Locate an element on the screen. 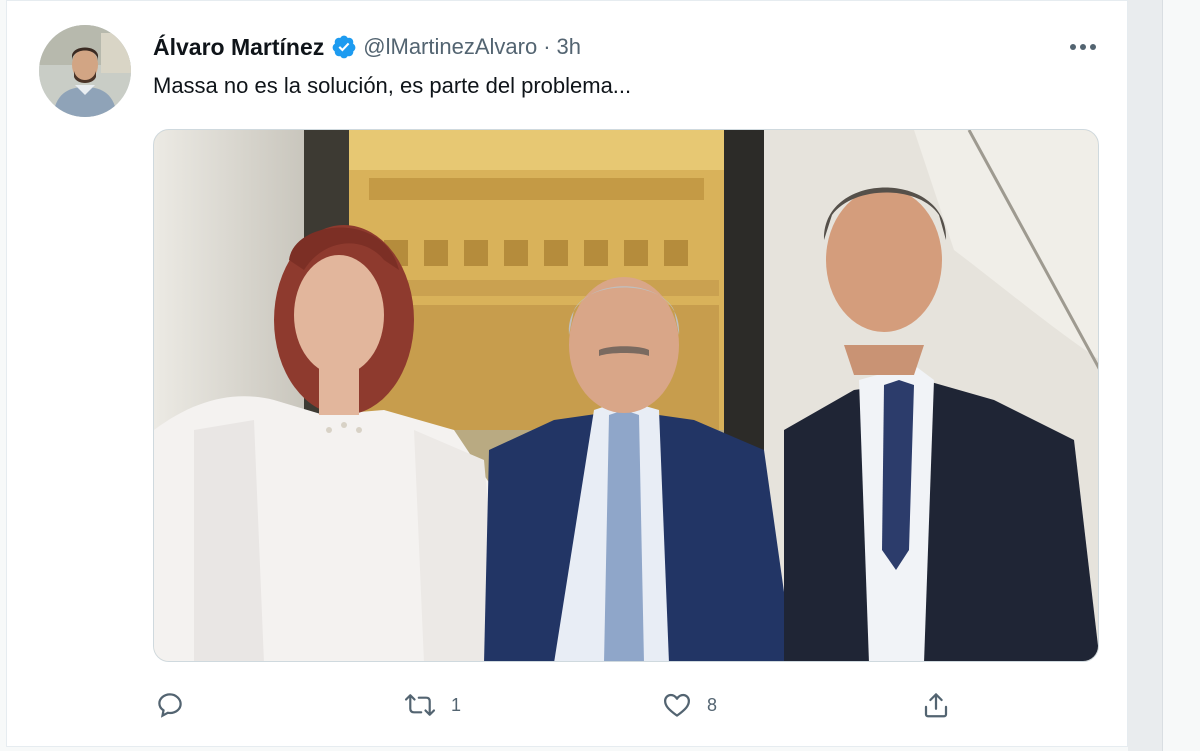 The width and height of the screenshot is (1200, 751). retweet-count: 1 is located at coordinates (456, 704).